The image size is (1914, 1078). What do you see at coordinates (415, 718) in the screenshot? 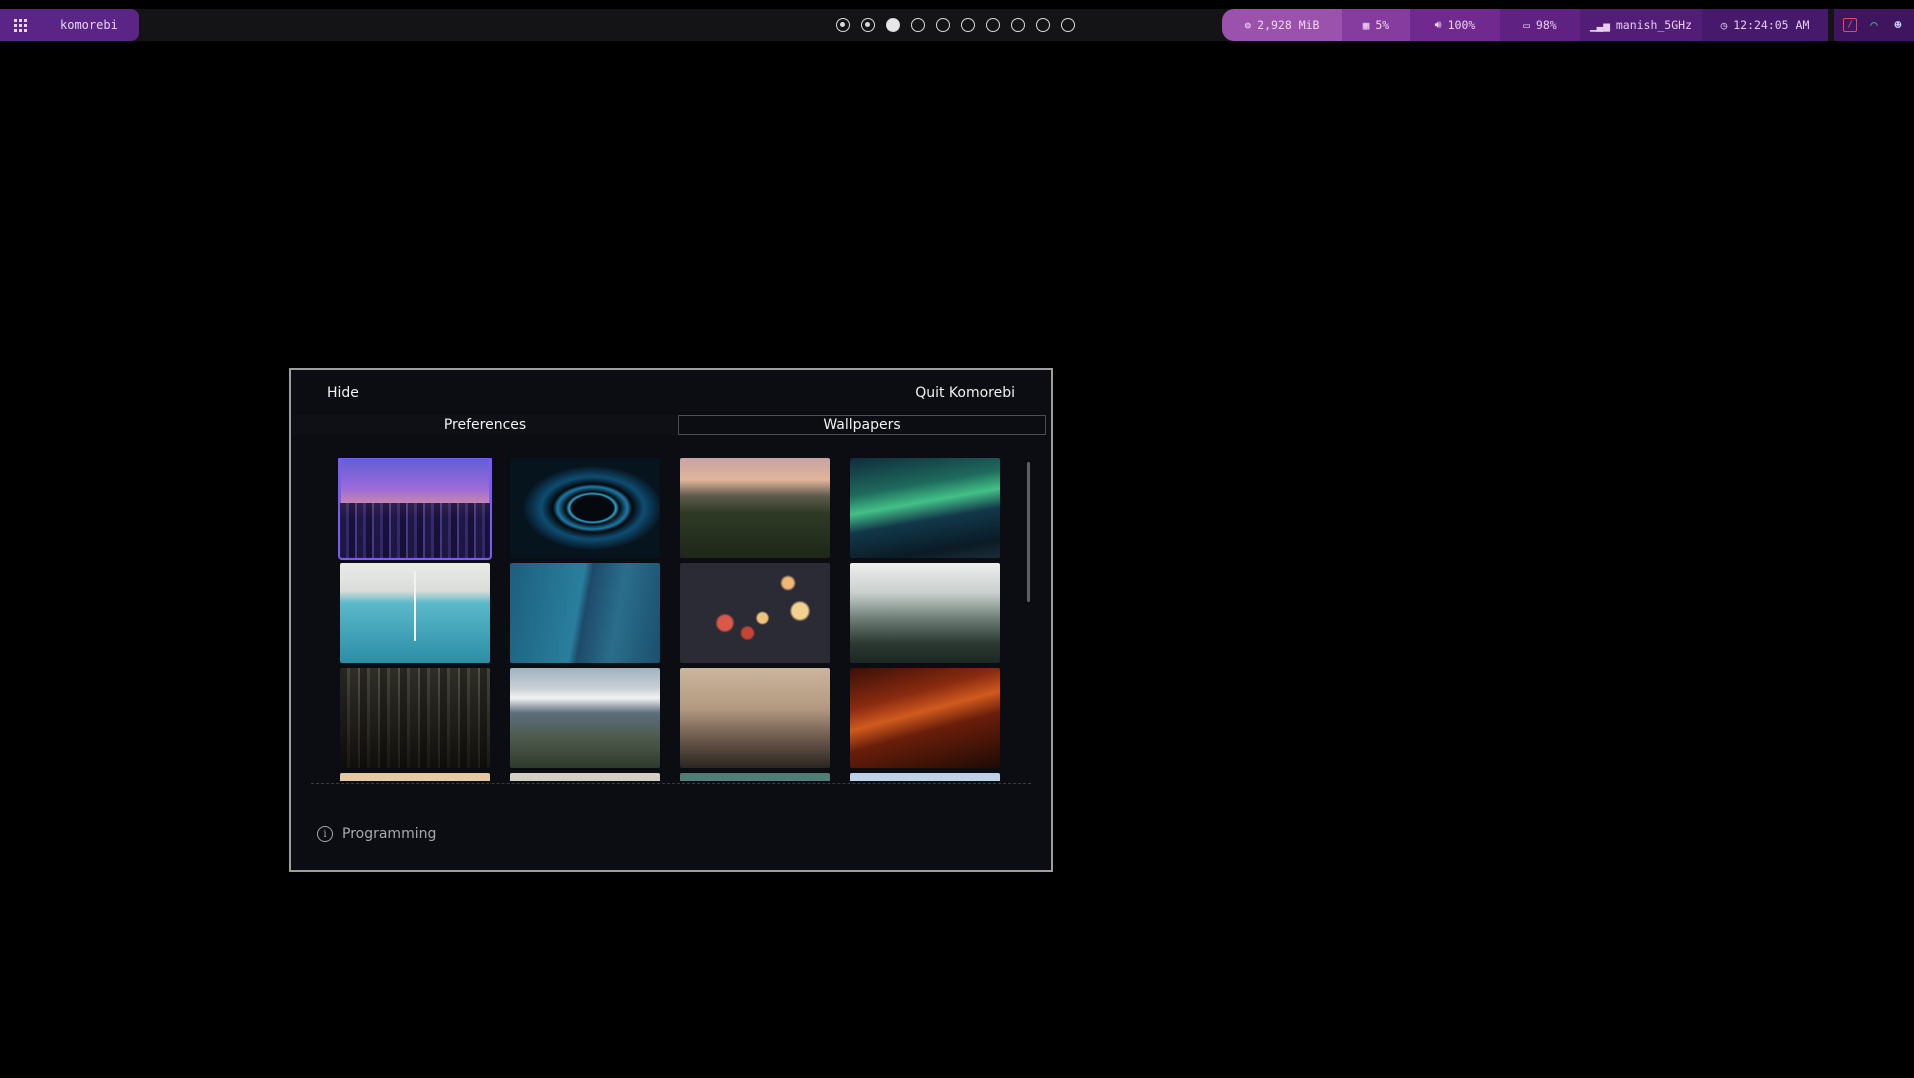
I see `foggy-woods-wallpaper` at bounding box center [415, 718].